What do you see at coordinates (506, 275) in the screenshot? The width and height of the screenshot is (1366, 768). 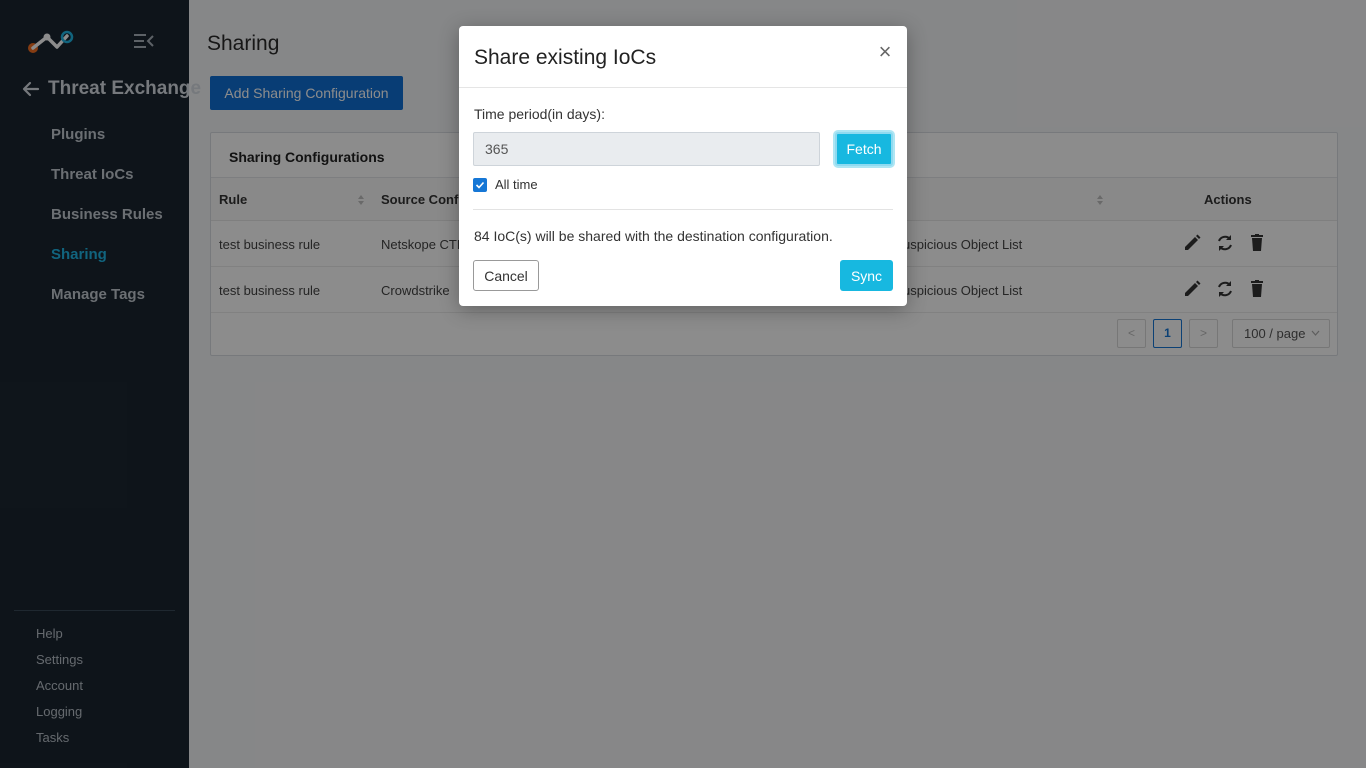 I see `cancel-button: Cancel` at bounding box center [506, 275].